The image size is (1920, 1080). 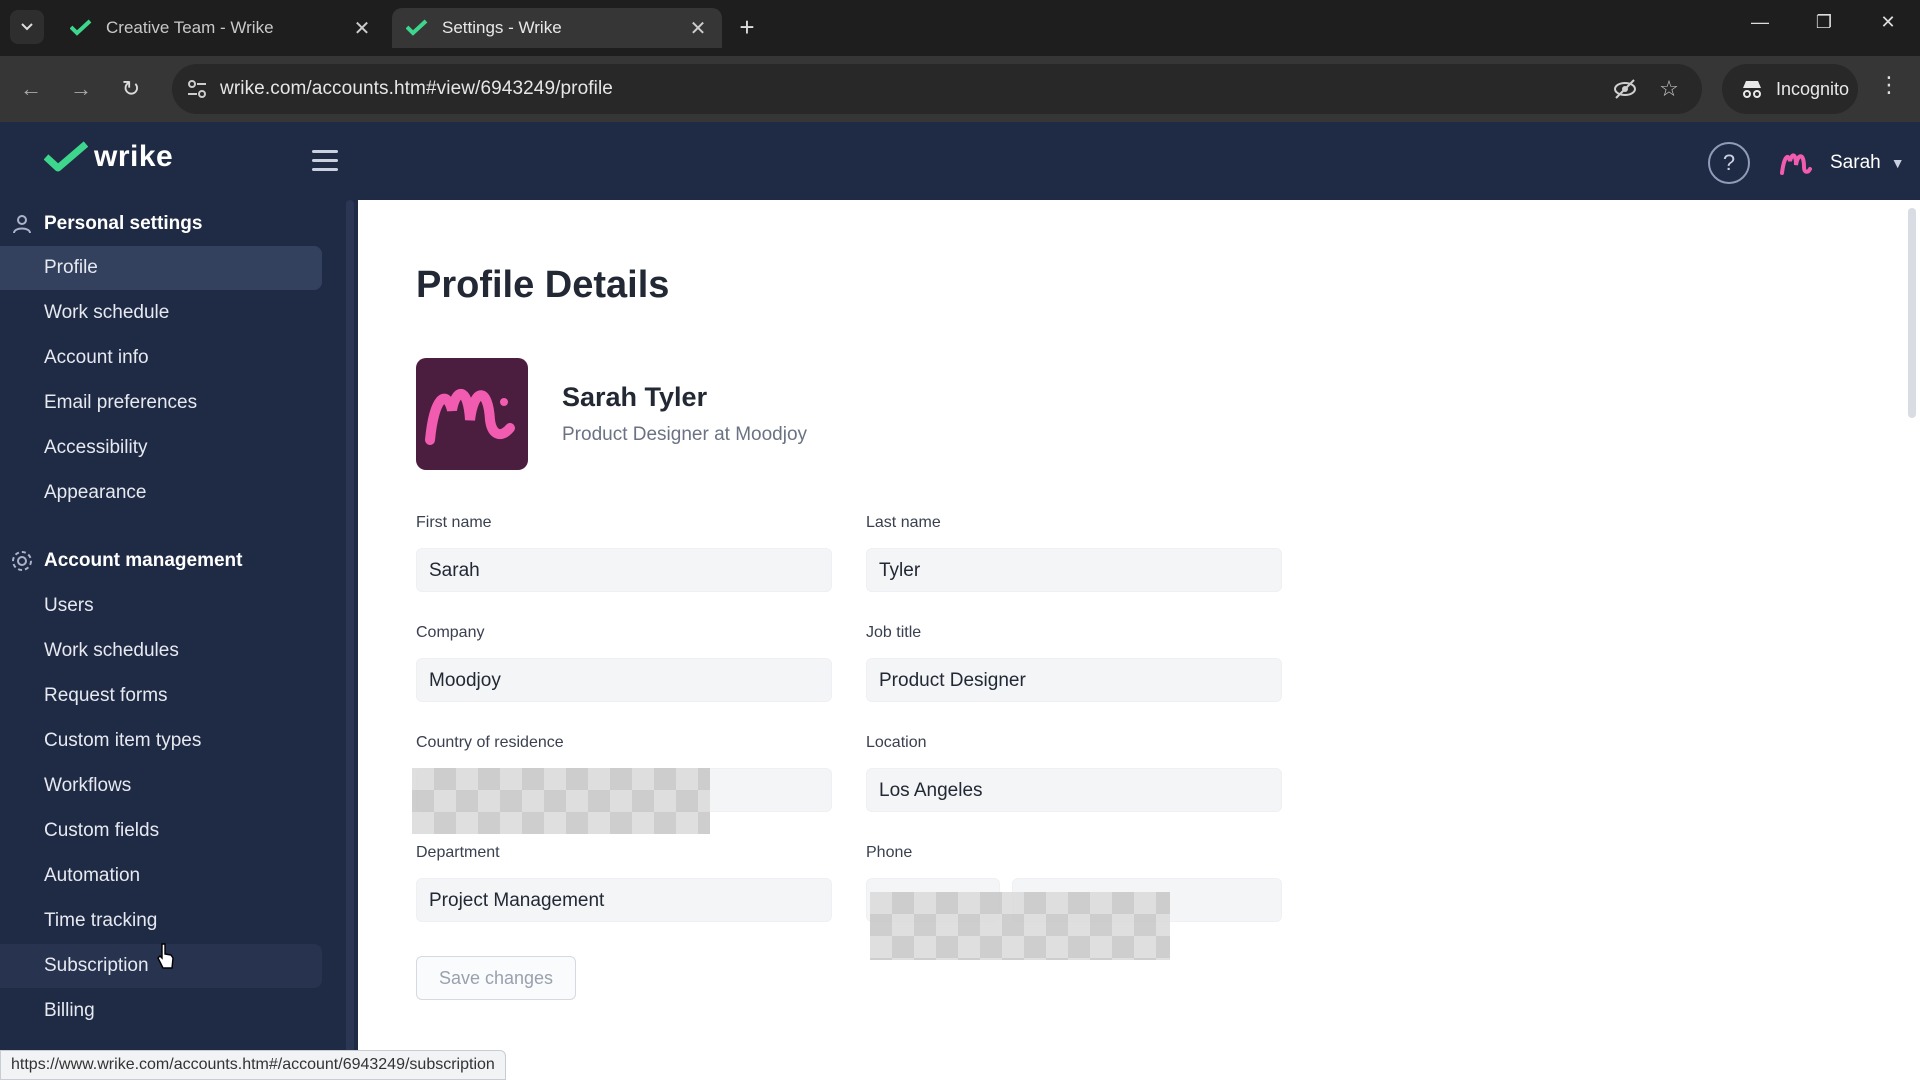 What do you see at coordinates (1813, 88) in the screenshot?
I see `incognito-label: Incognito` at bounding box center [1813, 88].